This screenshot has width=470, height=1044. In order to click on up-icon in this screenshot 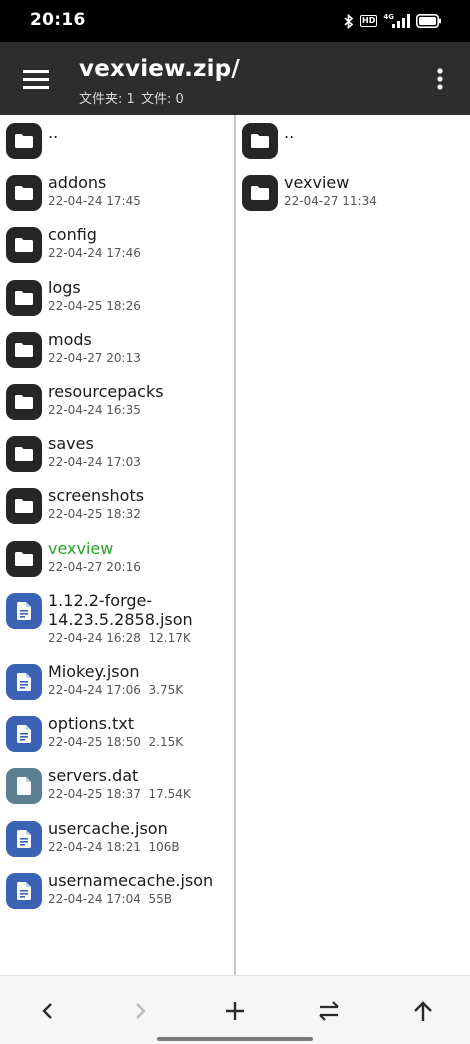, I will do `click(423, 1011)`.